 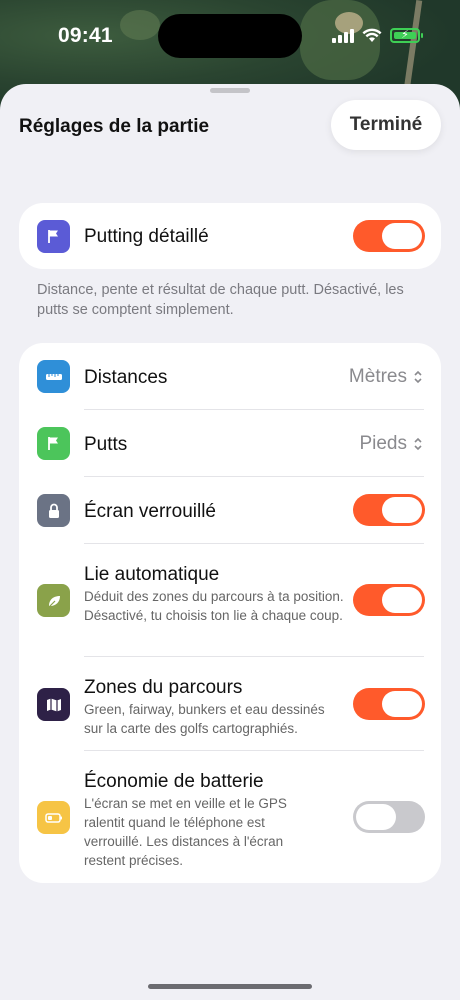 What do you see at coordinates (114, 126) in the screenshot?
I see `sheet-title: Réglages de la partie` at bounding box center [114, 126].